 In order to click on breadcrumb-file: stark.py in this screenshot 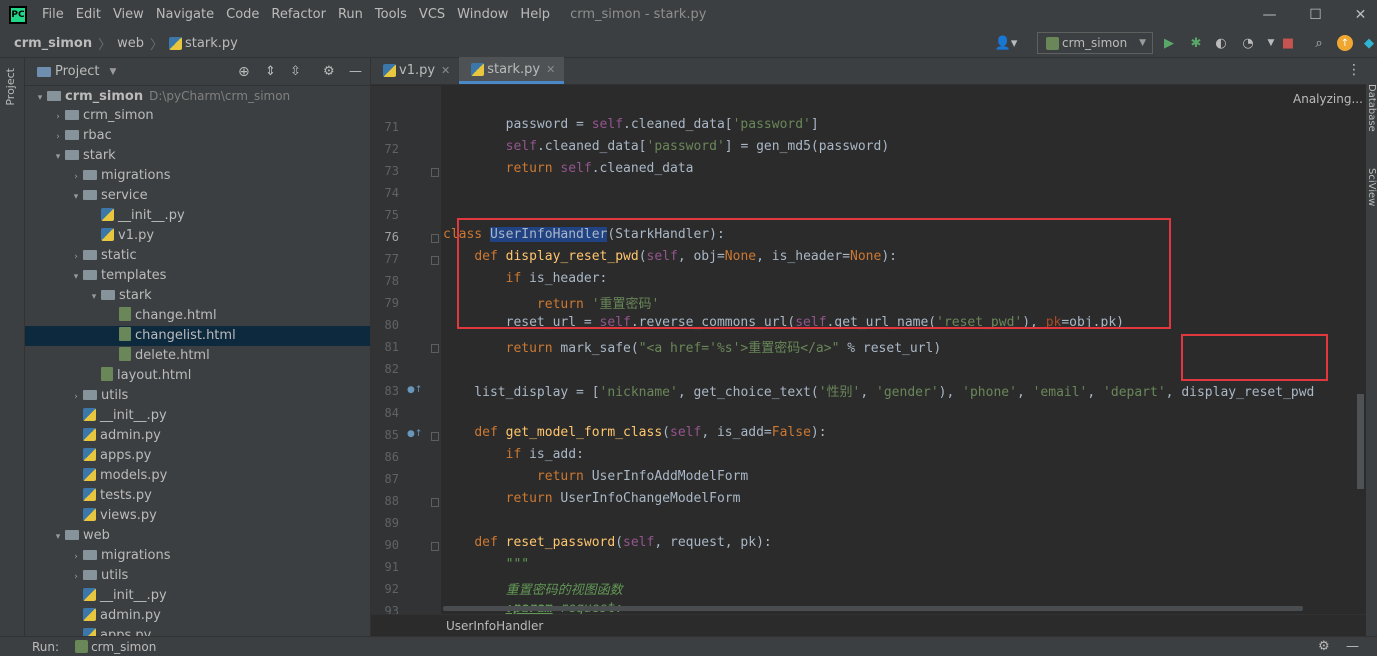, I will do `click(211, 43)`.